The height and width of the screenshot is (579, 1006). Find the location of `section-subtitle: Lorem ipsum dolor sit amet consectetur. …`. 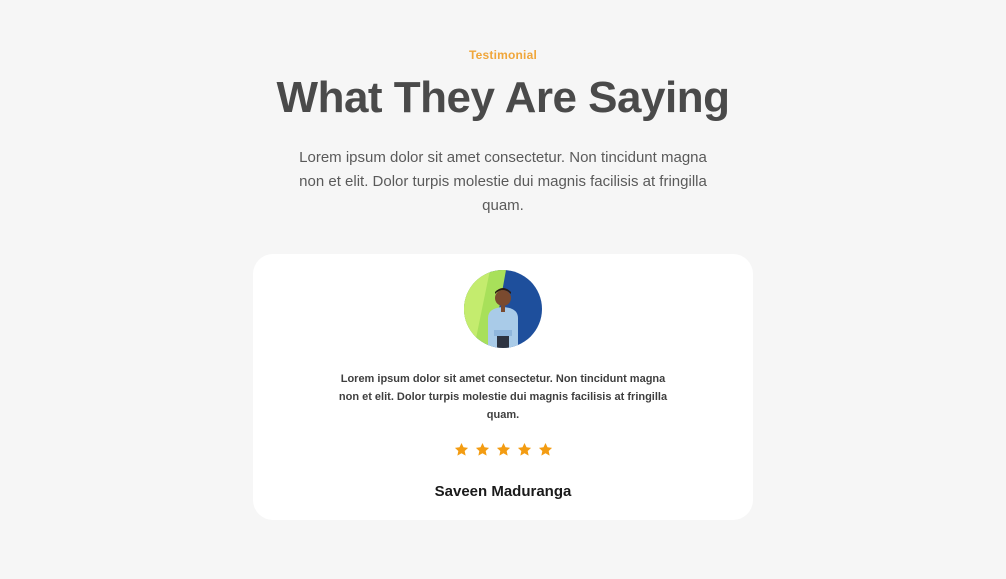

section-subtitle: Lorem ipsum dolor sit amet consectetur. … is located at coordinates (503, 181).